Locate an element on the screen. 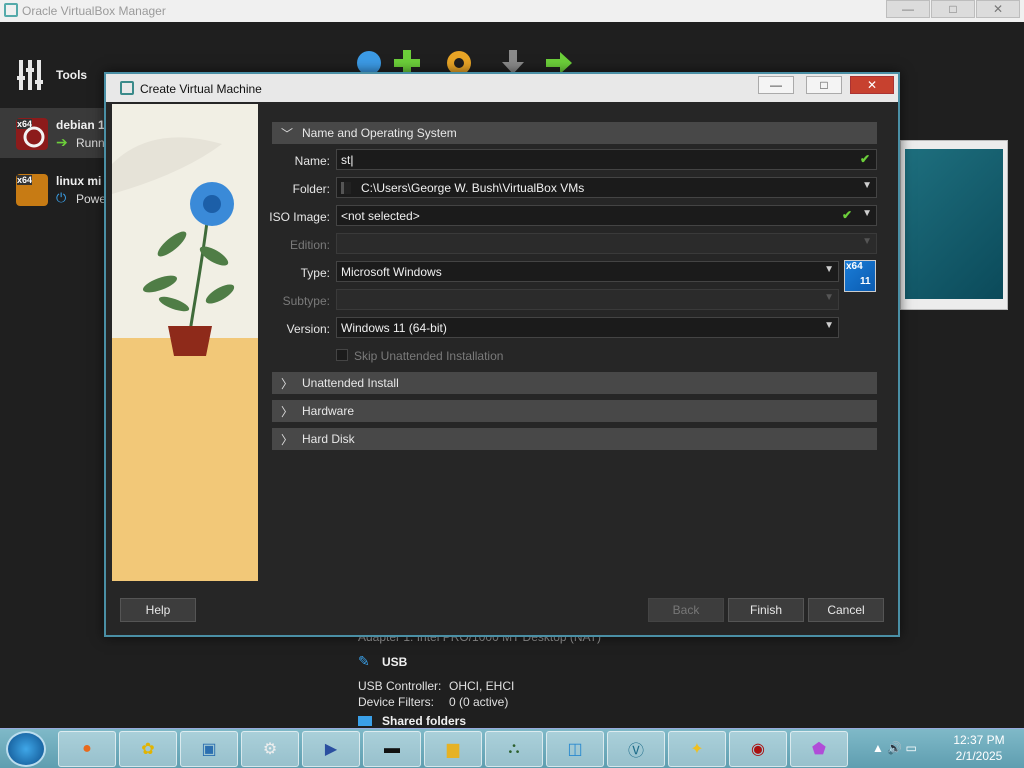  section-hard-disk-label: Hard Disk is located at coordinates (328, 439).